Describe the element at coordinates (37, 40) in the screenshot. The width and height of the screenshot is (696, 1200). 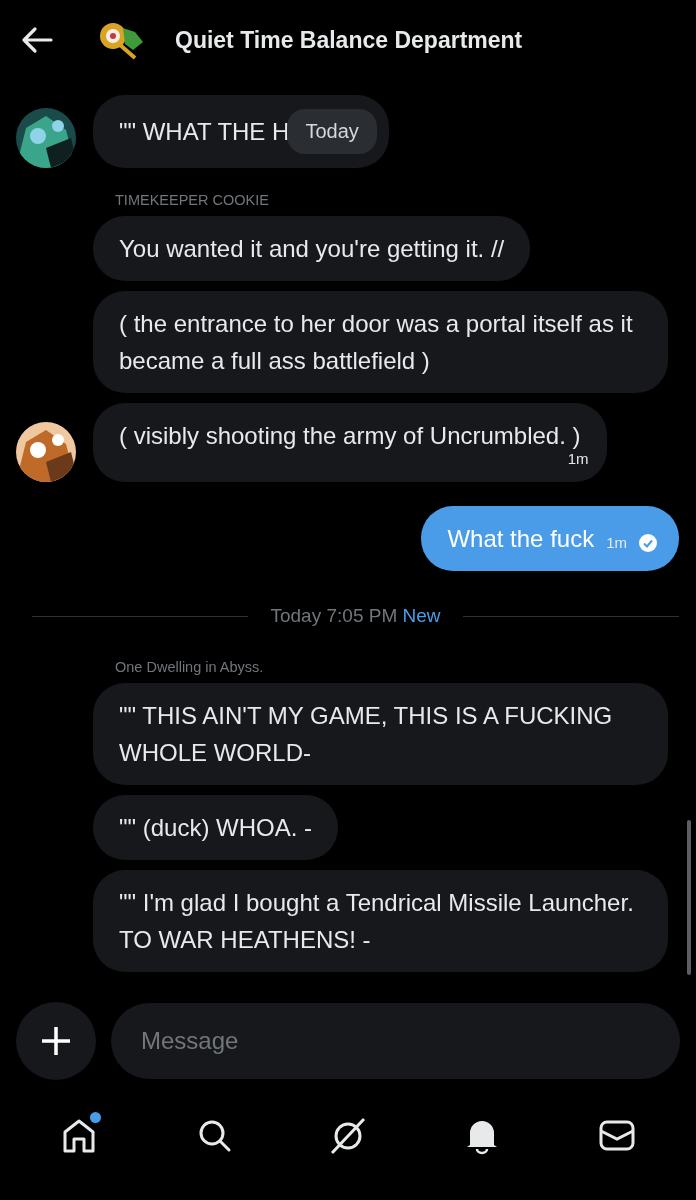
I see `back-arrow-icon` at that location.